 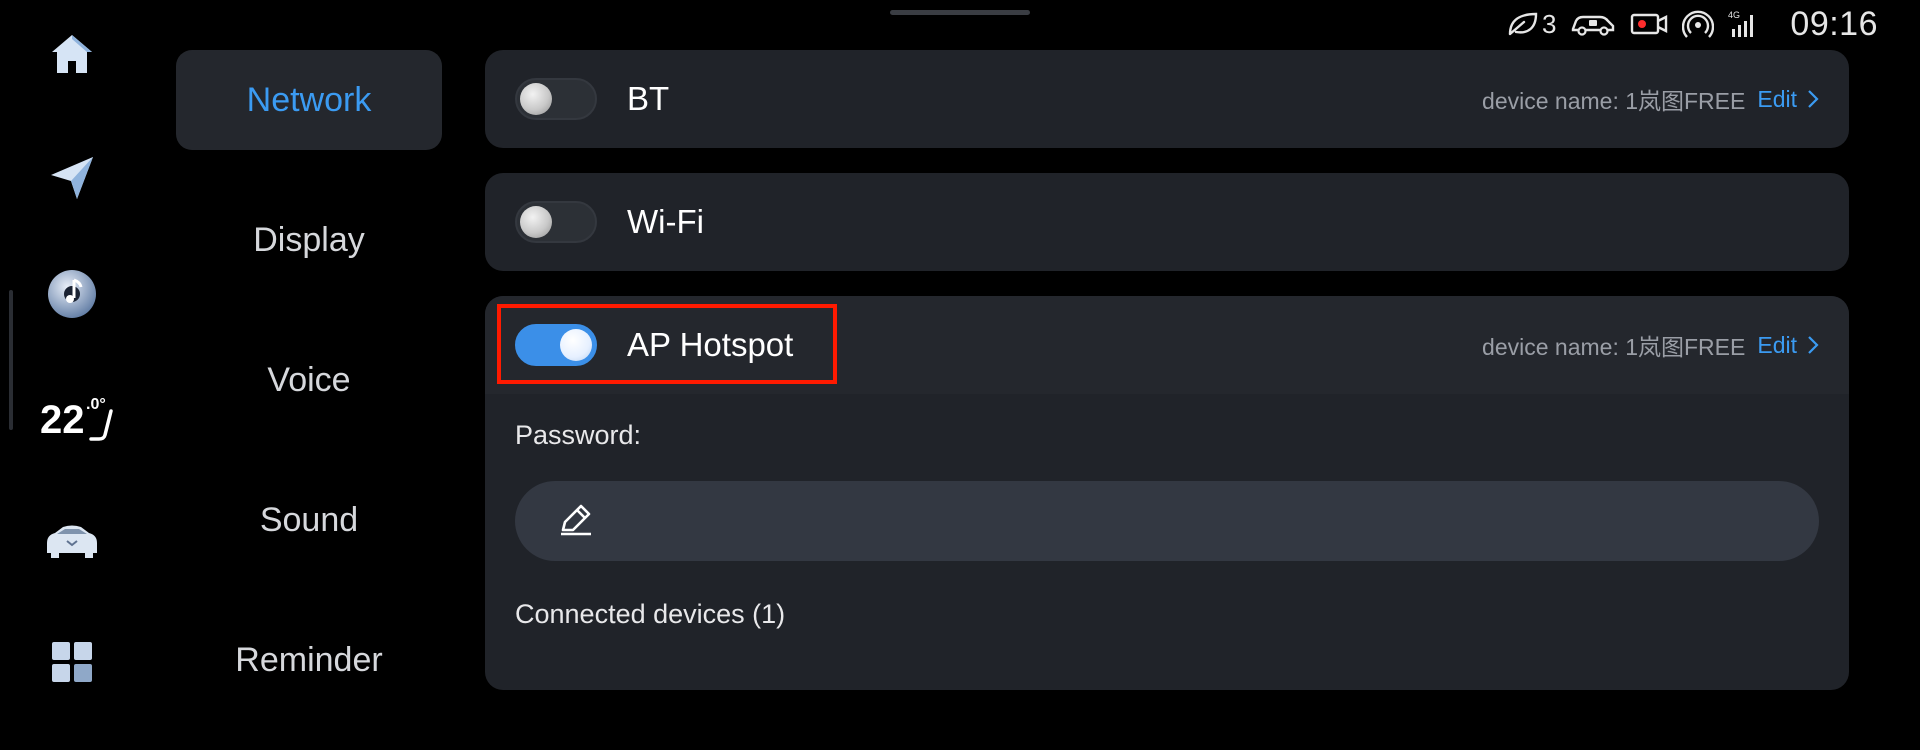 What do you see at coordinates (96, 404) in the screenshot?
I see `dock-temperature-unit: .0°` at bounding box center [96, 404].